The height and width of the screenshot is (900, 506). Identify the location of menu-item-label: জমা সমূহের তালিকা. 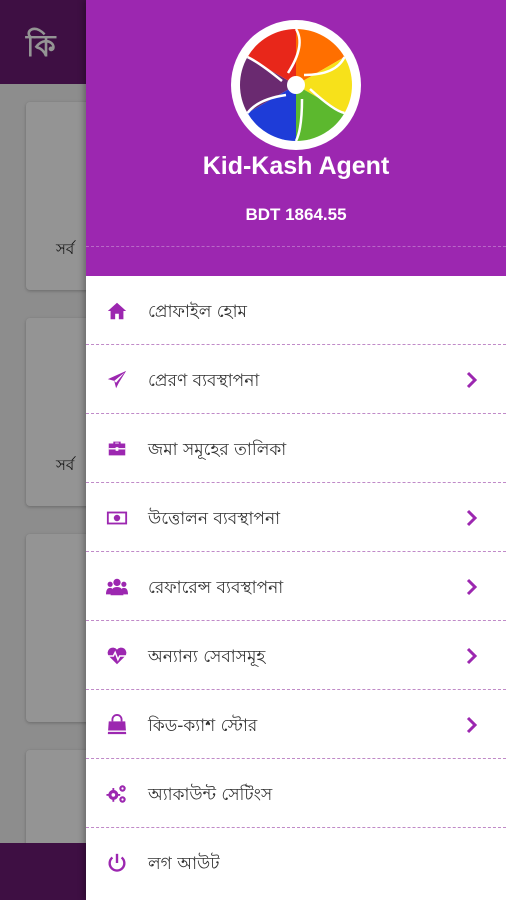
(217, 450).